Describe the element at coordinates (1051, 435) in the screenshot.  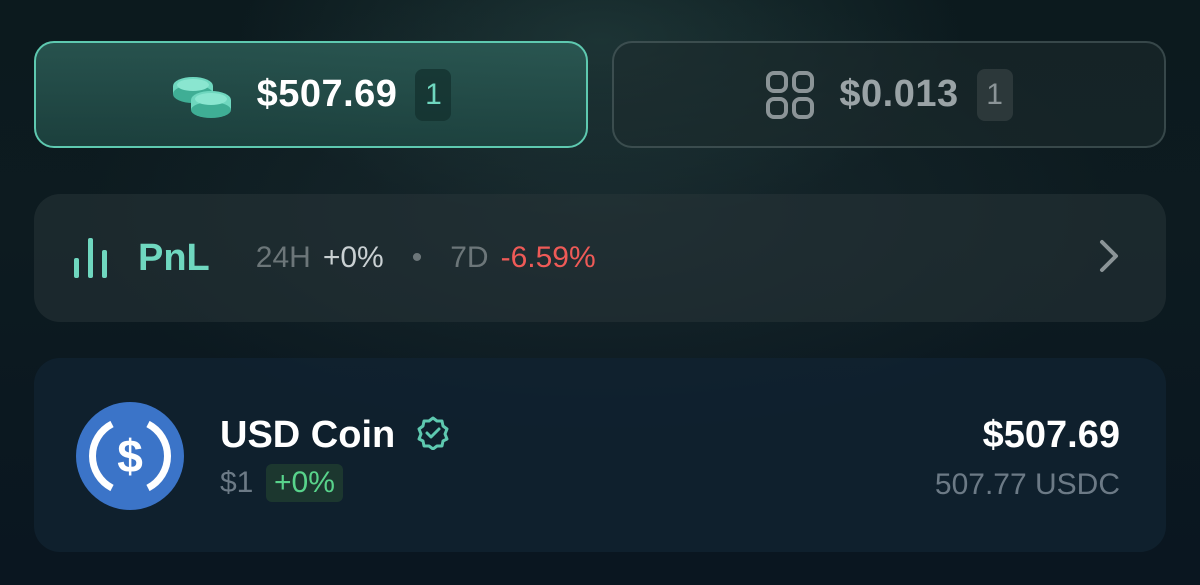
I see `token-value: $507.69` at that location.